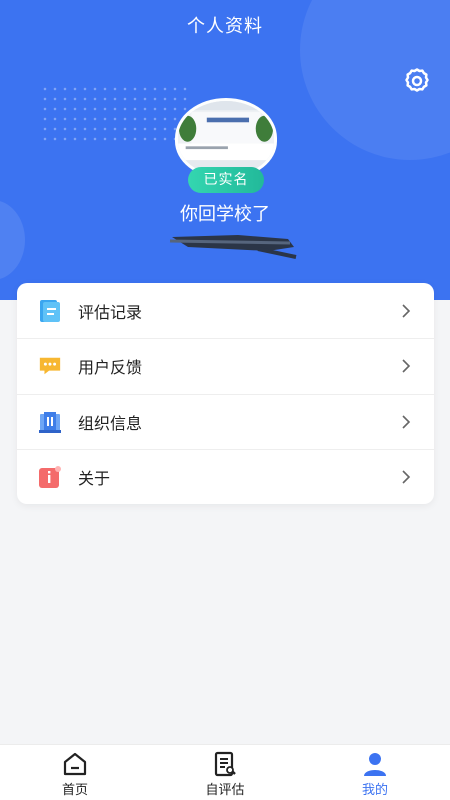 The height and width of the screenshot is (800, 450). What do you see at coordinates (374, 790) in the screenshot?
I see `tab-label: 我的` at bounding box center [374, 790].